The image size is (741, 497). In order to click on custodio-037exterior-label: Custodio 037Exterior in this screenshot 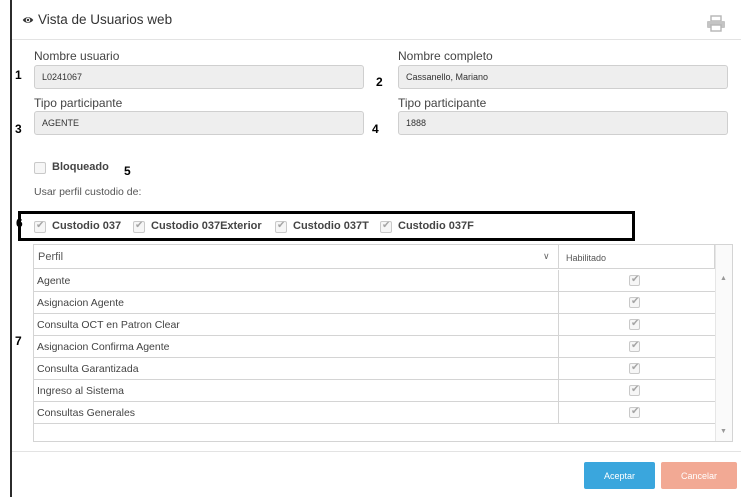, I will do `click(206, 226)`.